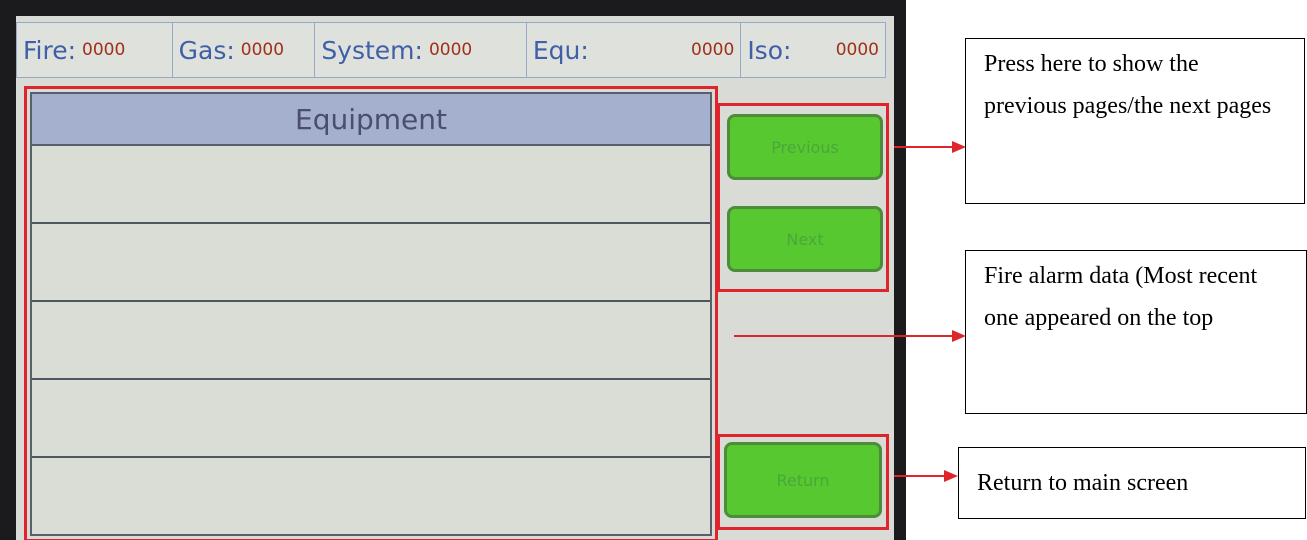  What do you see at coordinates (805, 239) in the screenshot?
I see `next-button: Next` at bounding box center [805, 239].